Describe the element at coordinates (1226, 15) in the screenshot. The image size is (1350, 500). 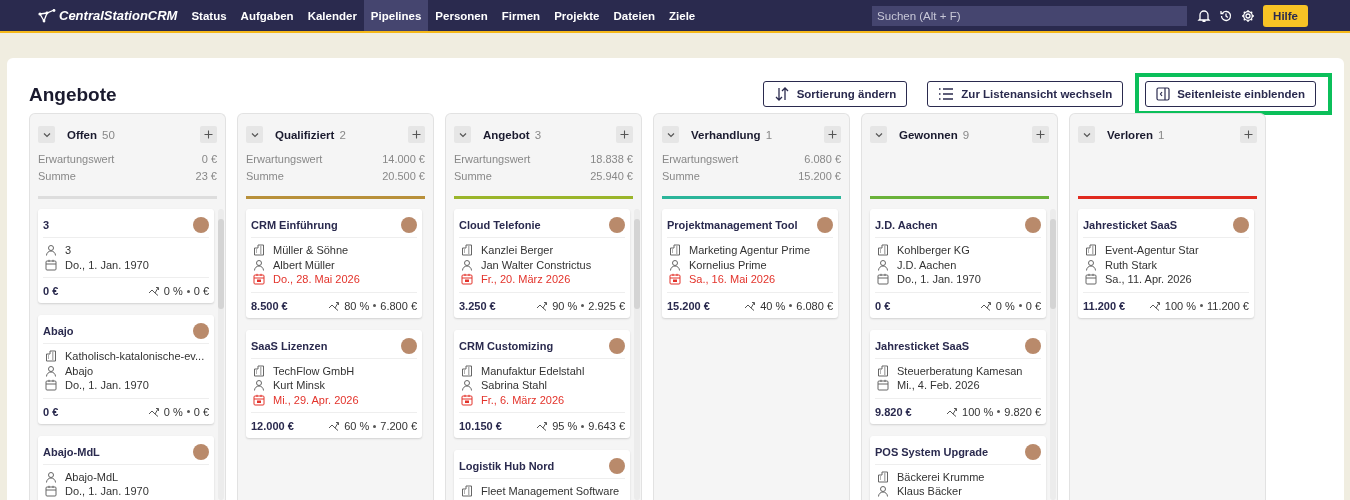
I see `history-icon` at that location.